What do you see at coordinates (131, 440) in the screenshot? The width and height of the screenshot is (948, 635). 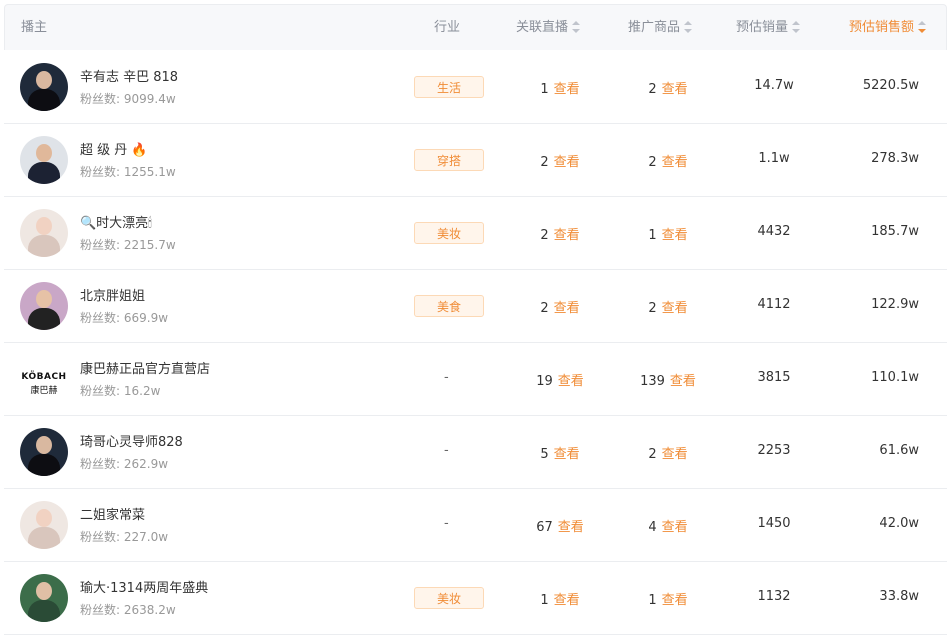 I see `anchor-name: 琦哥心灵导师828` at bounding box center [131, 440].